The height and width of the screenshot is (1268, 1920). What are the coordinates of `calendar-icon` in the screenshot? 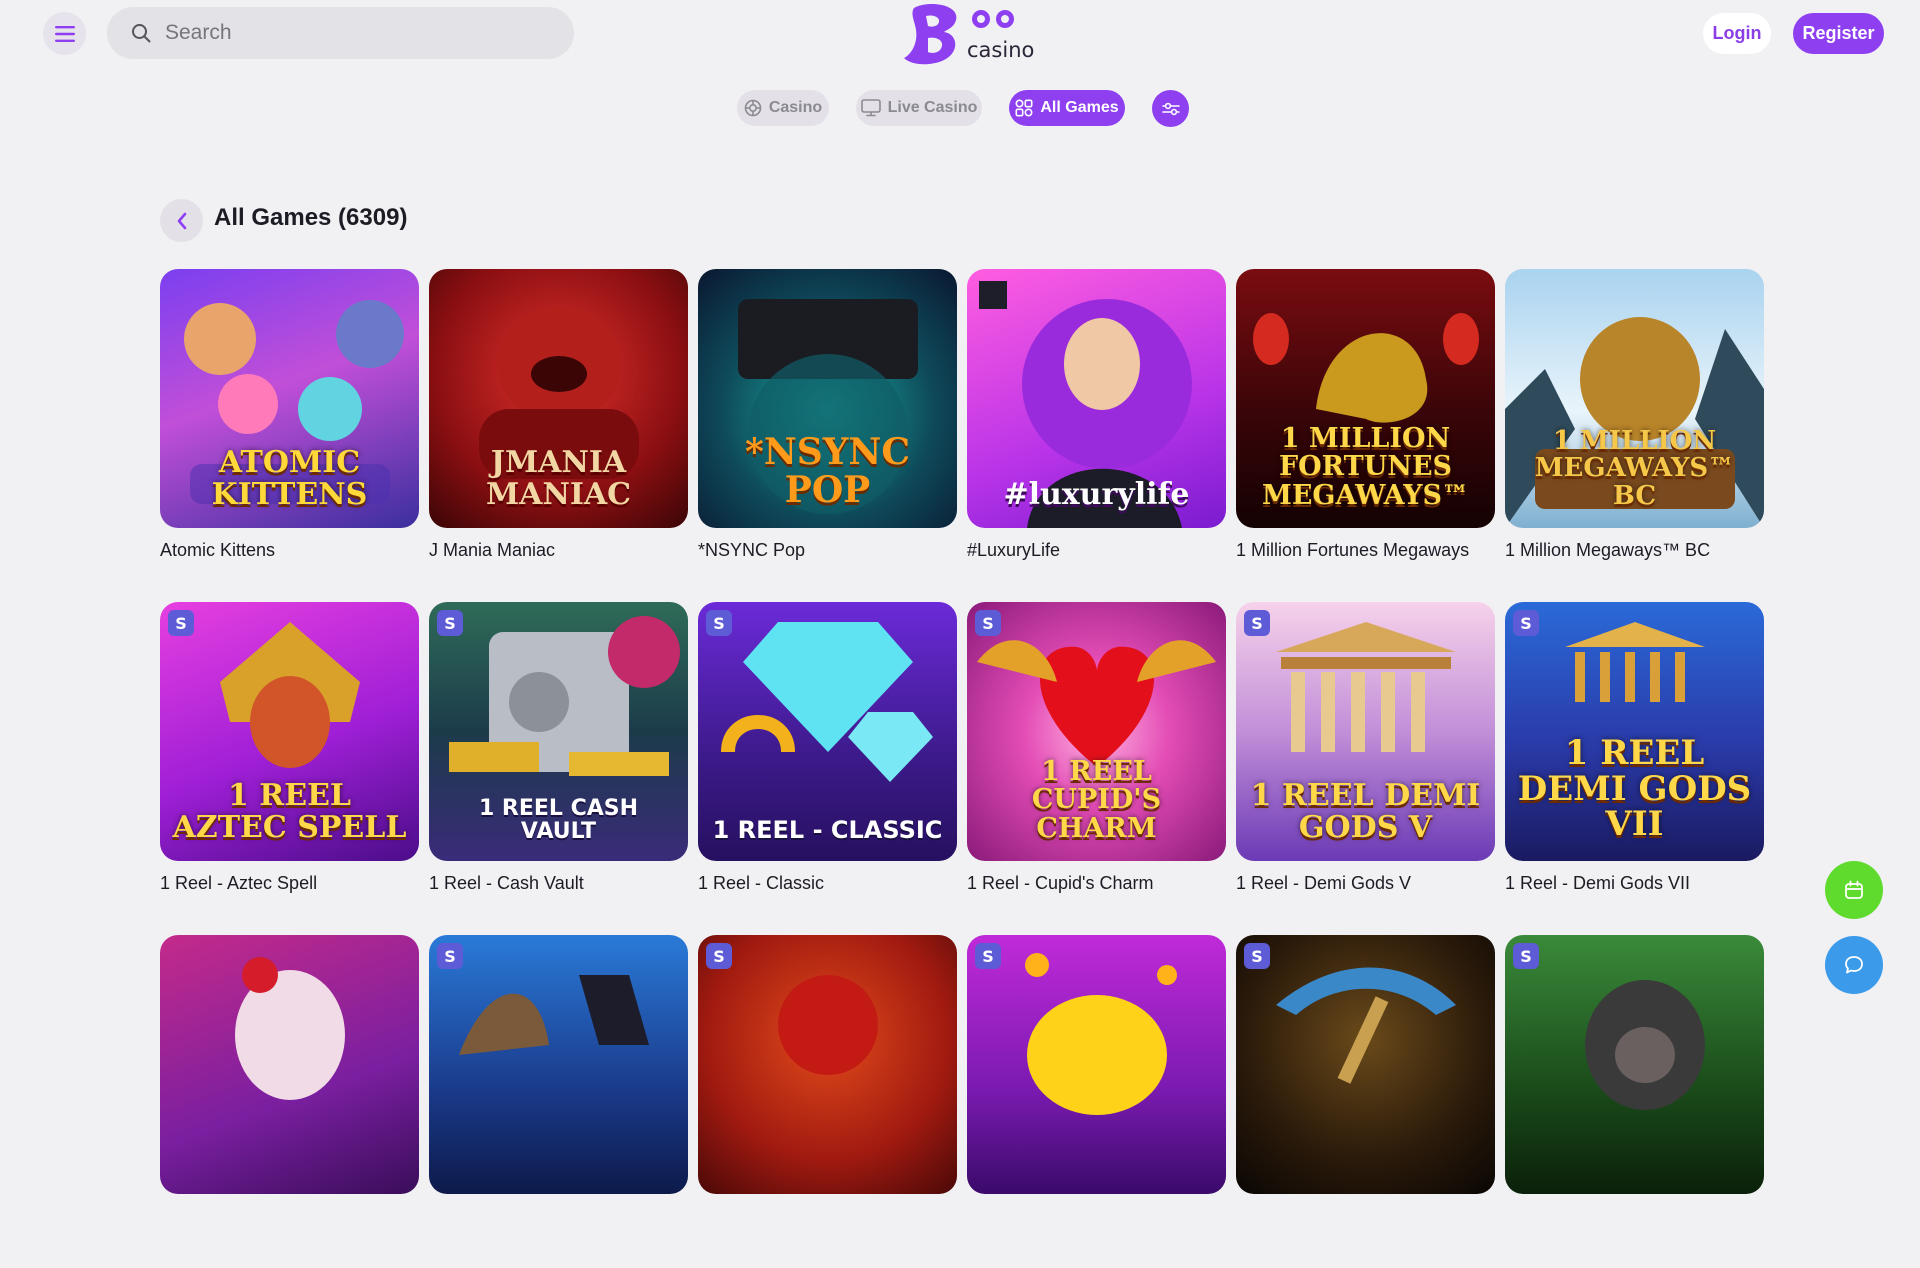 It's located at (1854, 889).